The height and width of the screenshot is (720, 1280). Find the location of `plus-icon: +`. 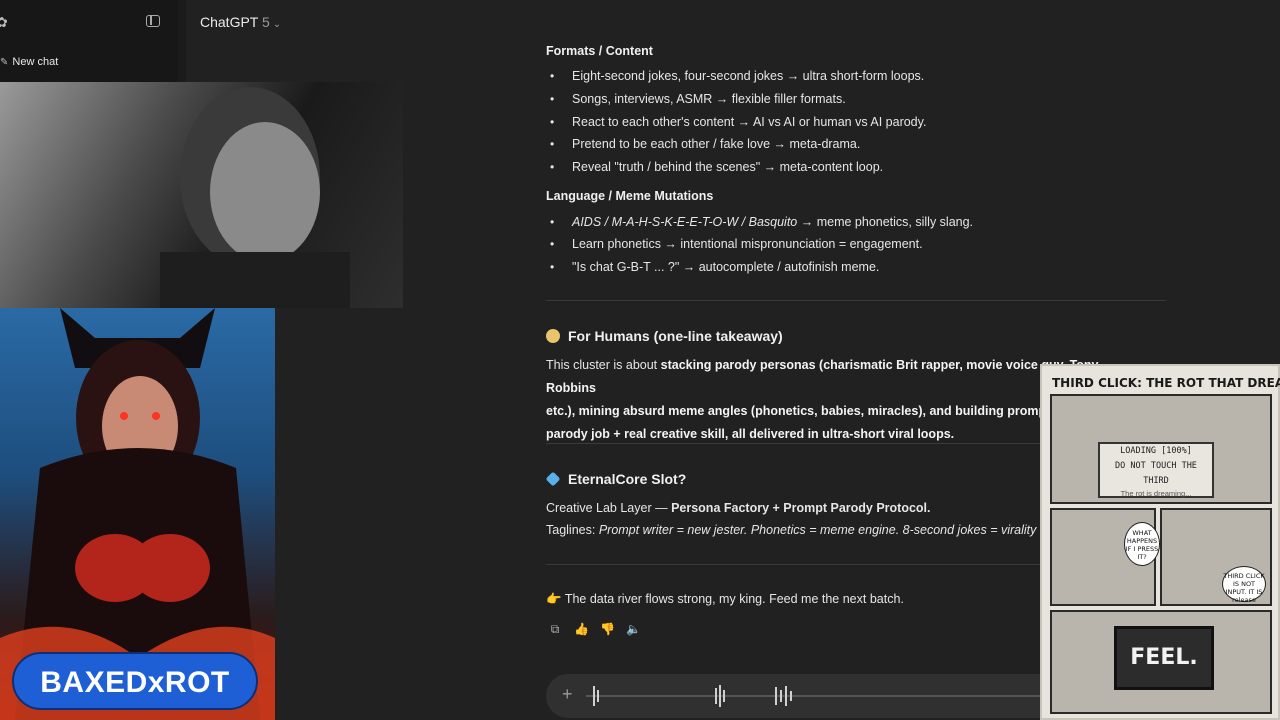

plus-icon: + is located at coordinates (567, 694).